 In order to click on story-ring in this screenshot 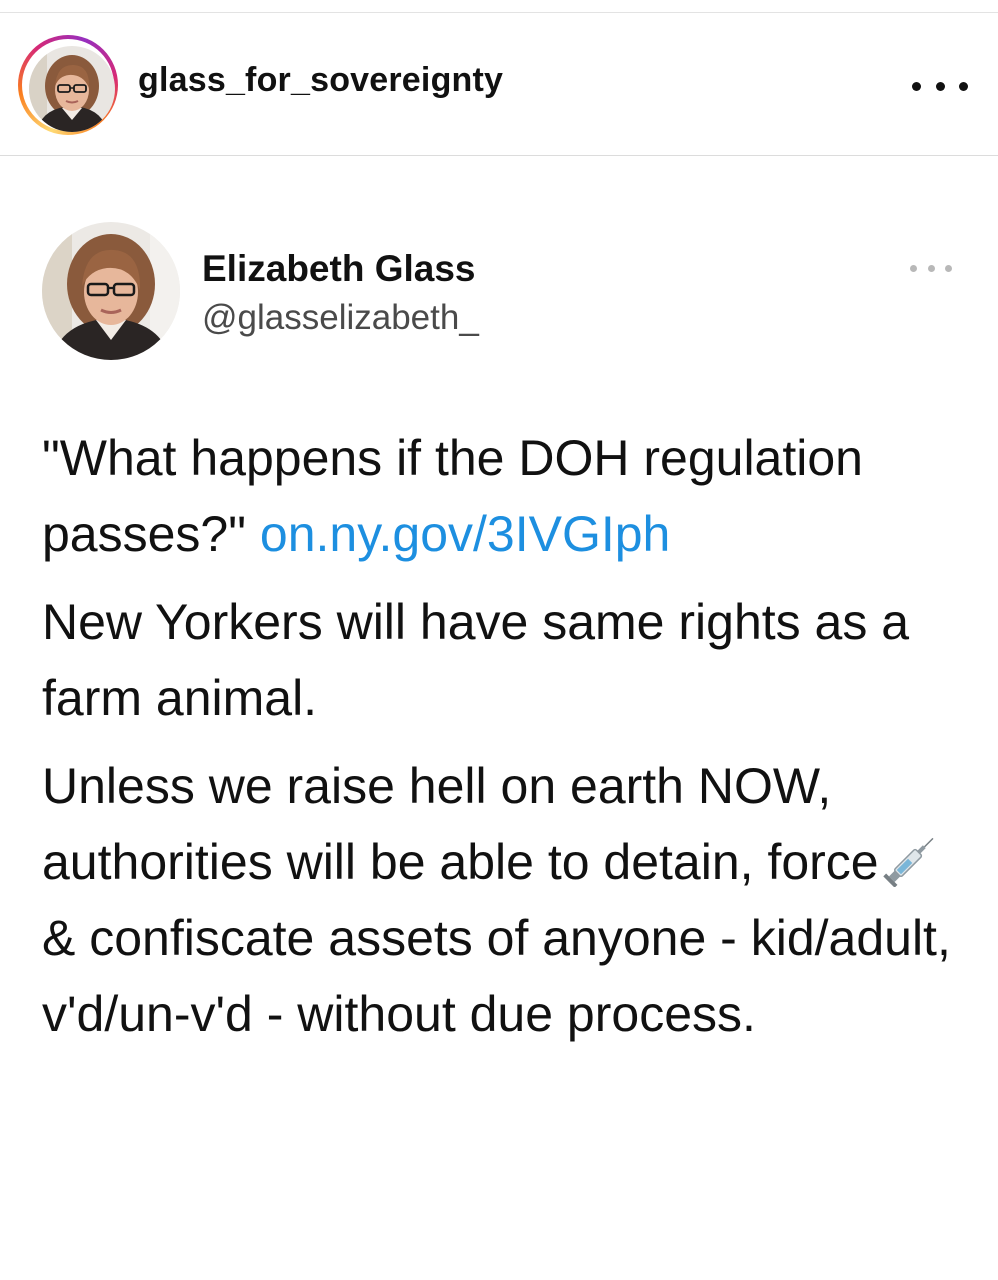, I will do `click(68, 85)`.